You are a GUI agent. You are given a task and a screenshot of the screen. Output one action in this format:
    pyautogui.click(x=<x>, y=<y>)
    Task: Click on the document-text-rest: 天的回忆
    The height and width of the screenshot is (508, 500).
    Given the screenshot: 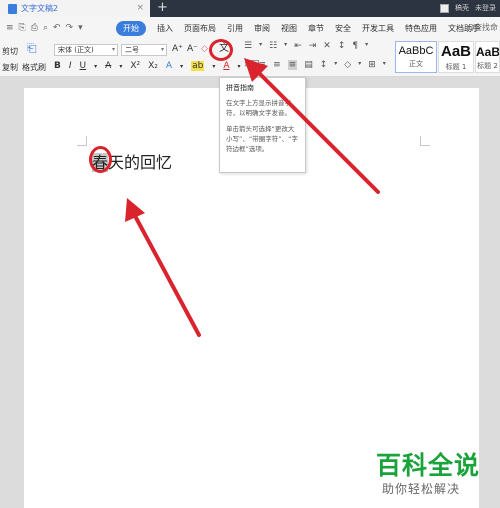 What is the action you would take?
    pyautogui.click(x=140, y=162)
    